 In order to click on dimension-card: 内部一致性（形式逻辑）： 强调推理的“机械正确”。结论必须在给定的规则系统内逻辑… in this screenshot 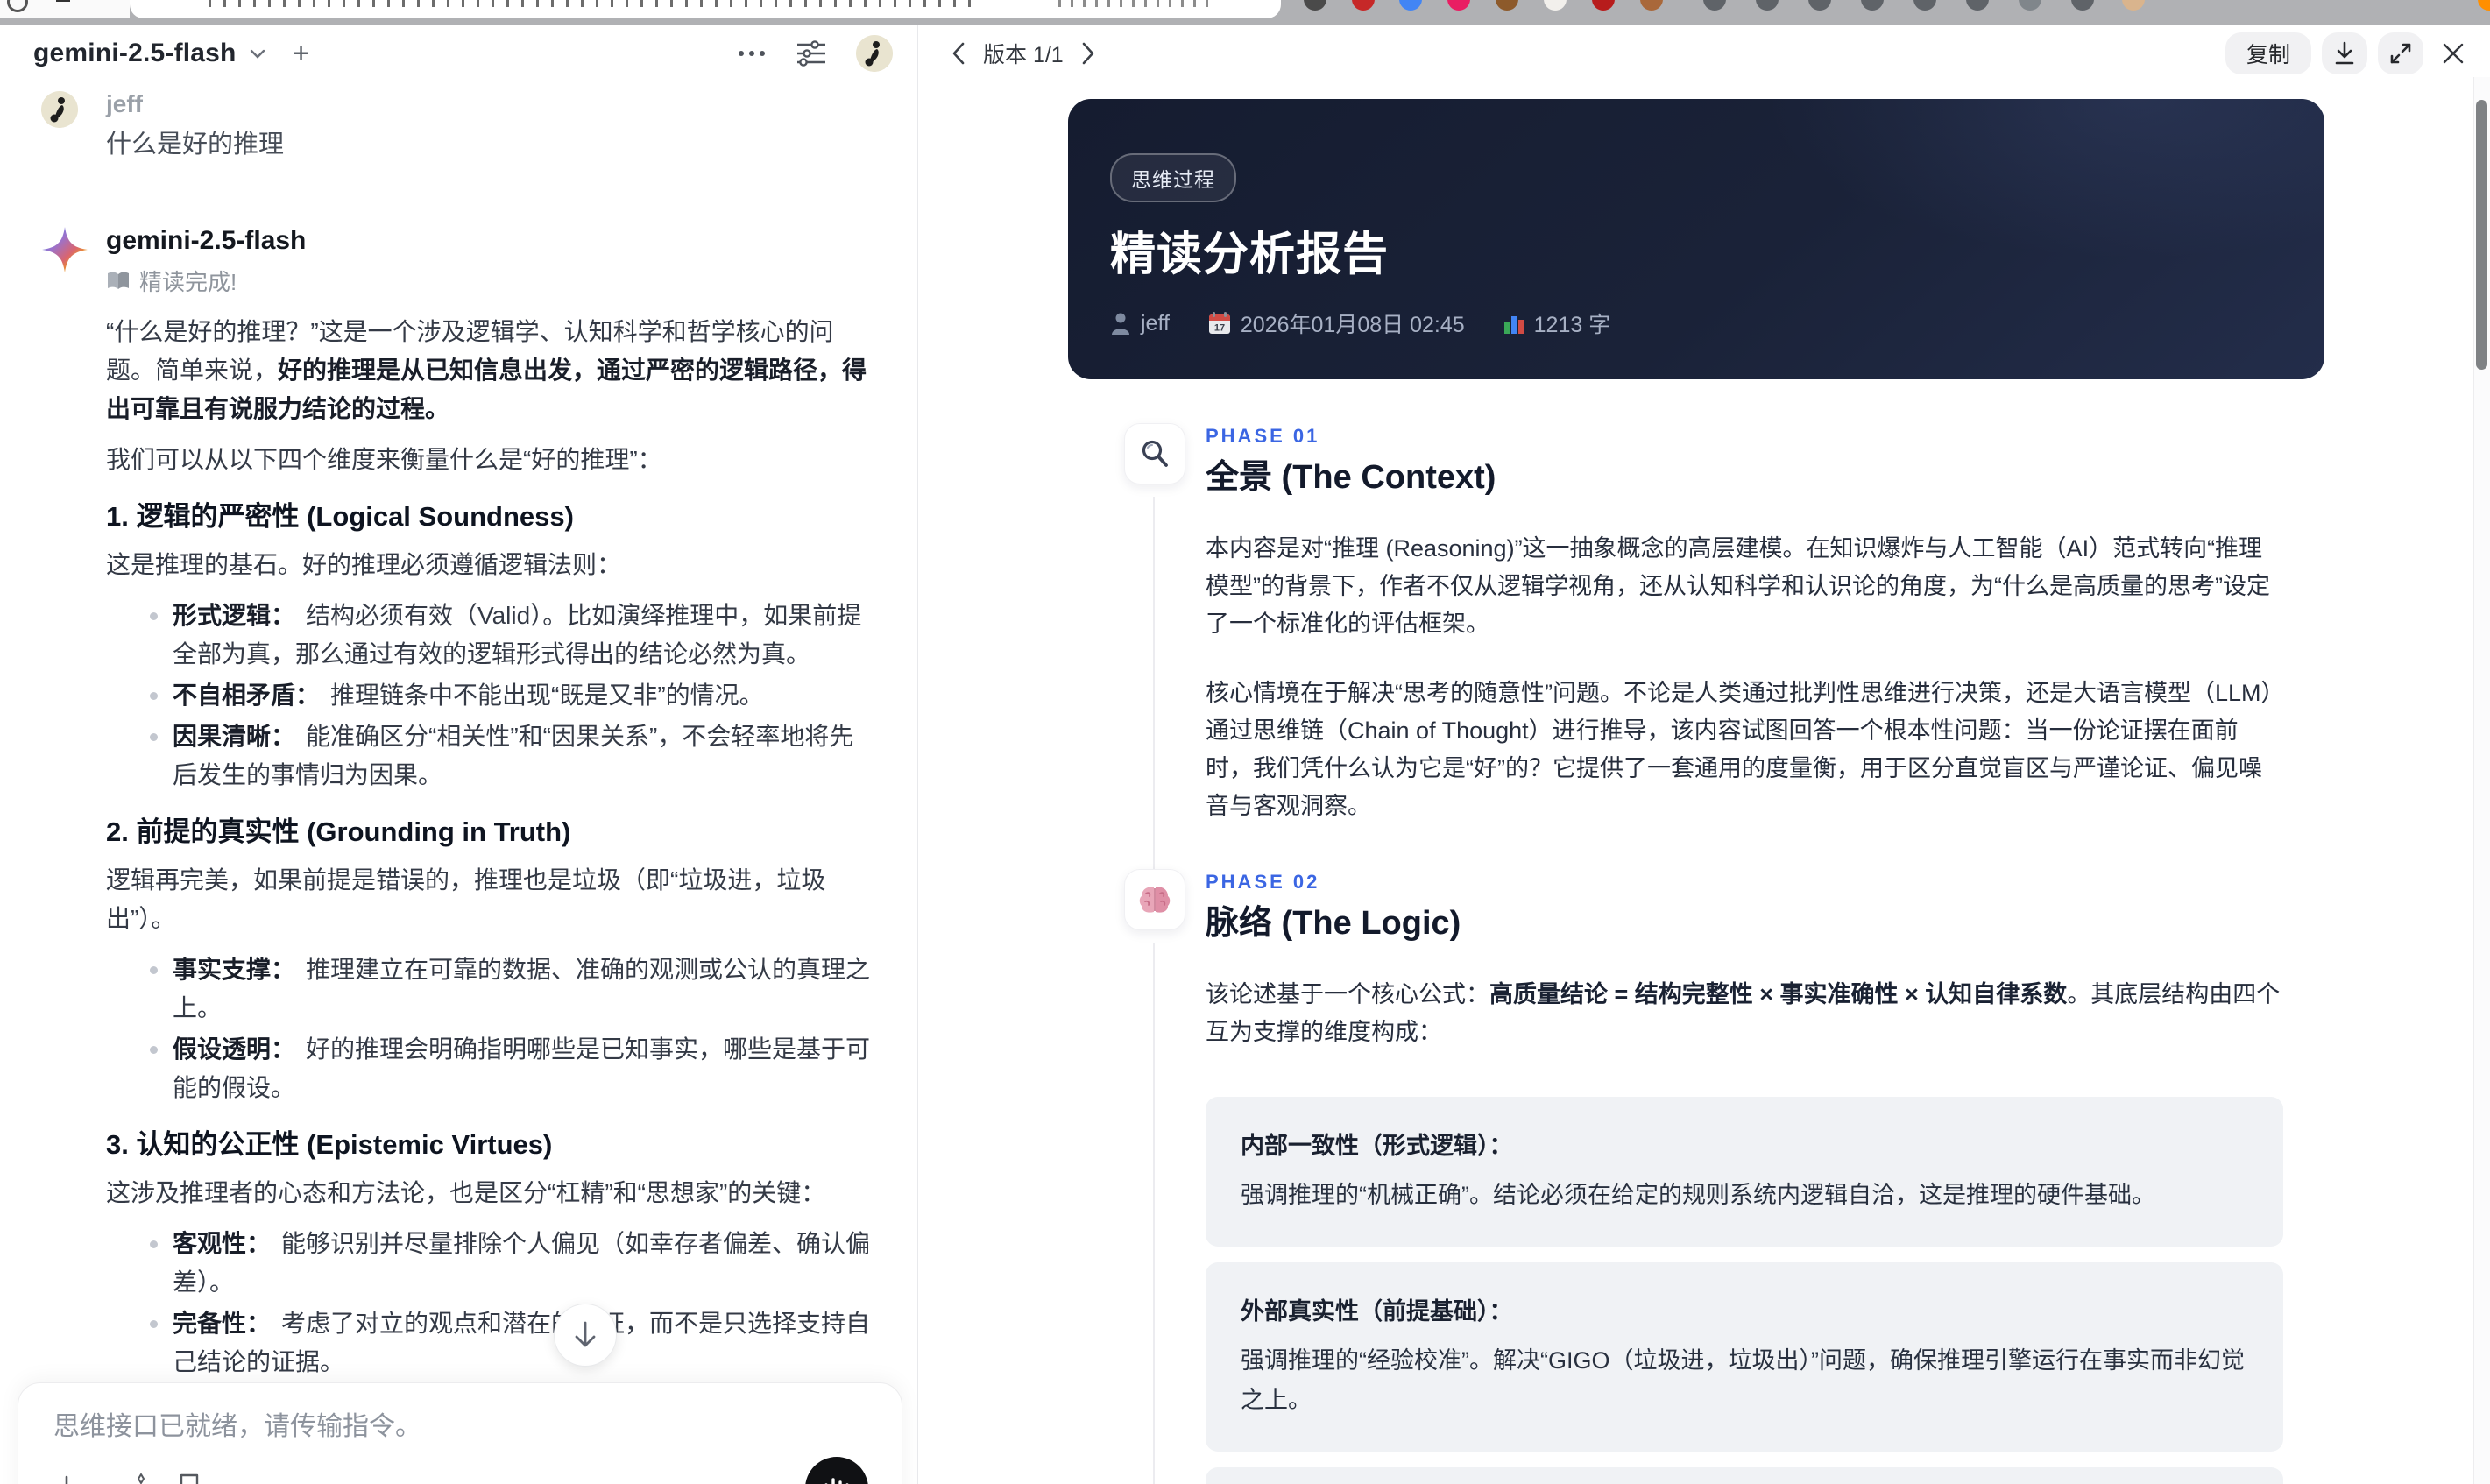, I will do `click(1744, 1172)`.